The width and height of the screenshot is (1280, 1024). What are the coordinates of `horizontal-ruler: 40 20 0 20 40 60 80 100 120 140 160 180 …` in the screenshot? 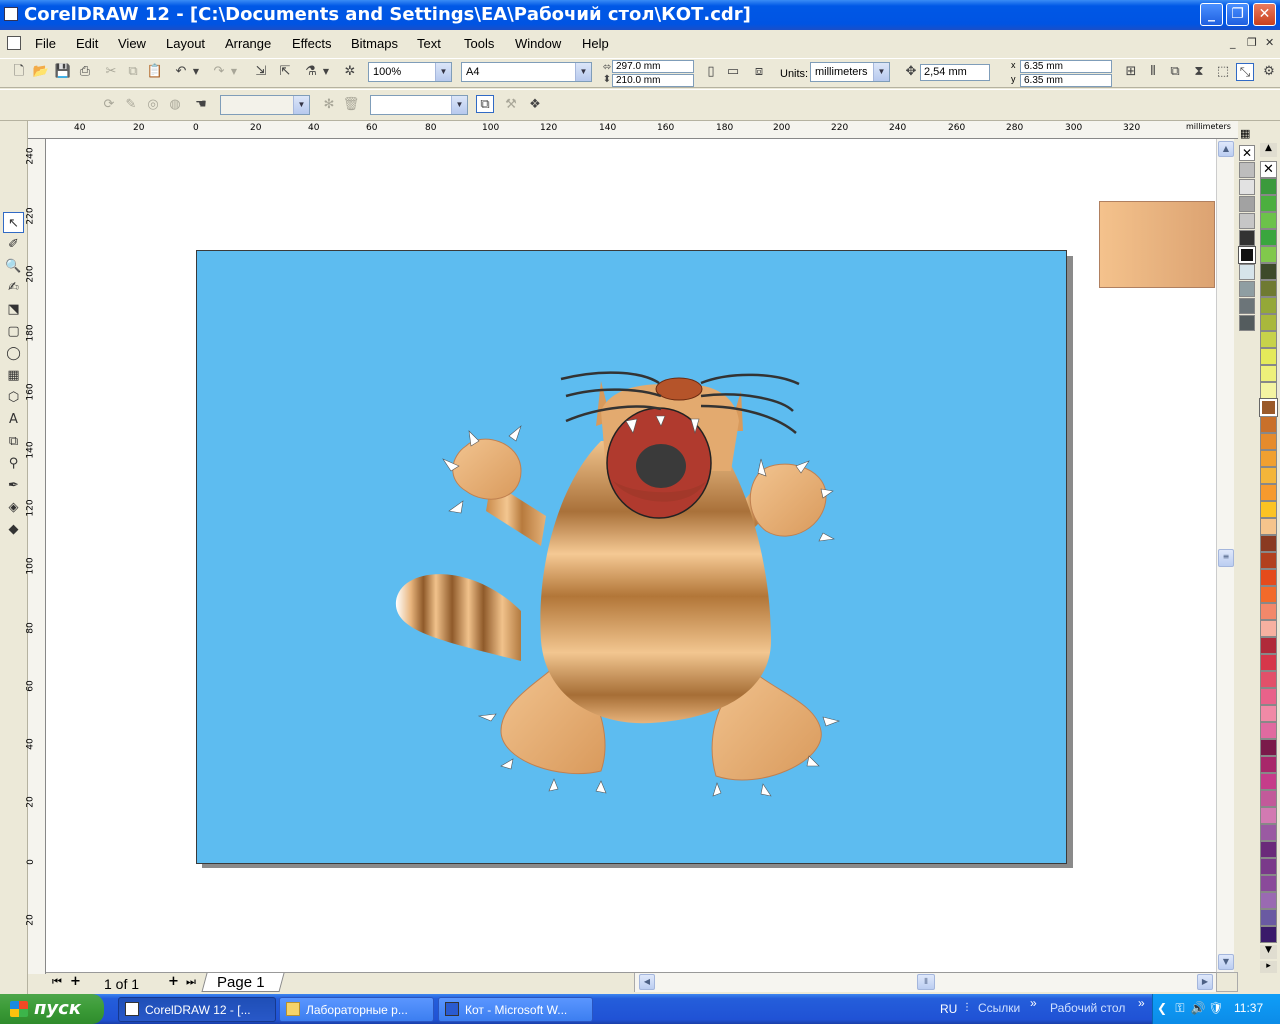 It's located at (633, 130).